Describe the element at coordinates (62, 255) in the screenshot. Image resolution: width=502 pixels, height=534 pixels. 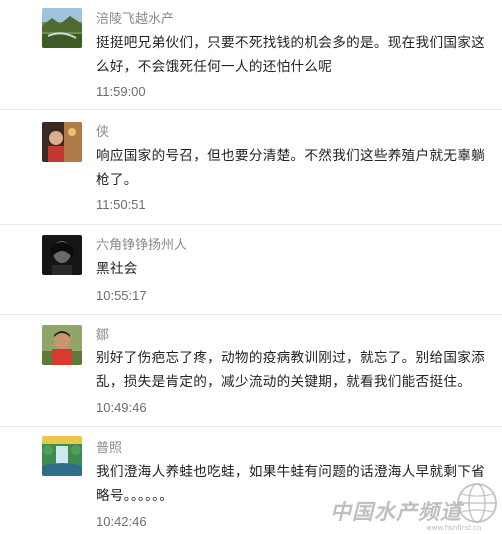
I see `dark-portrait-avatar-icon` at that location.